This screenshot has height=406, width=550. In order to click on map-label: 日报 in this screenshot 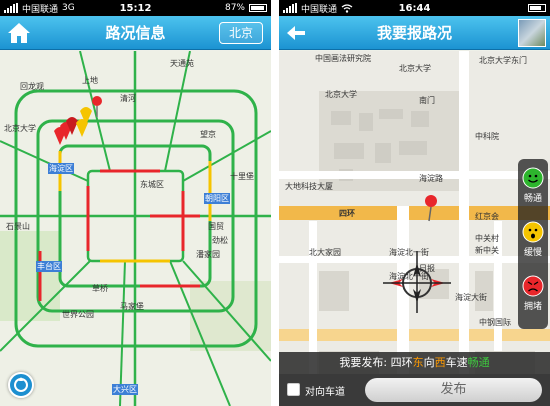, I will do `click(427, 268)`.